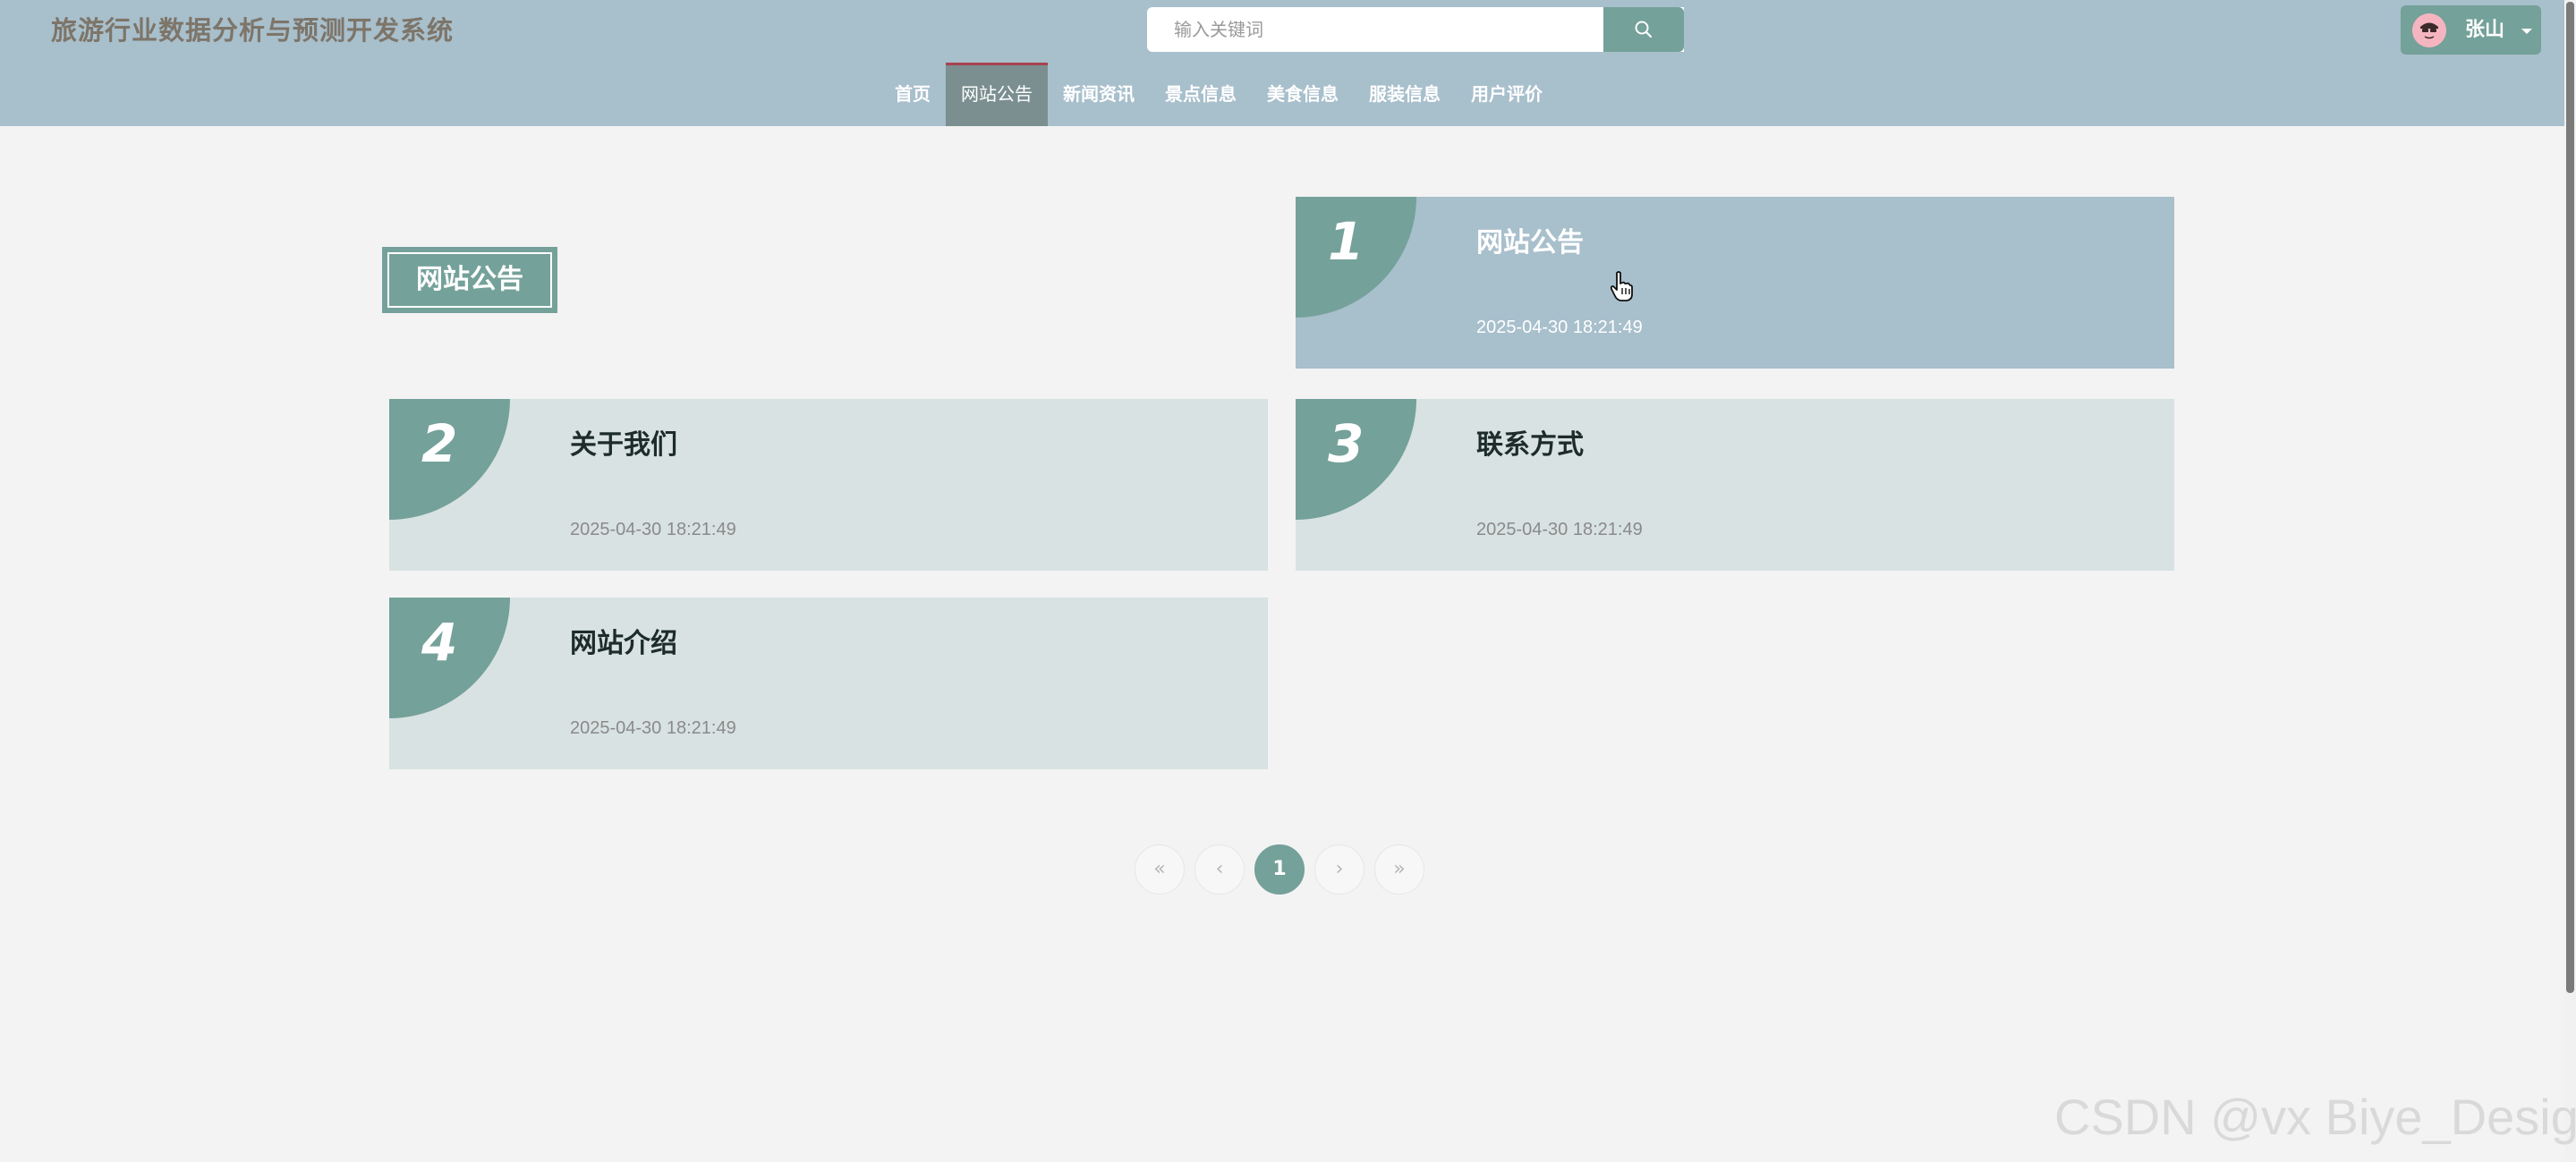 This screenshot has width=2576, height=1162. I want to click on page-last-button: », so click(1399, 870).